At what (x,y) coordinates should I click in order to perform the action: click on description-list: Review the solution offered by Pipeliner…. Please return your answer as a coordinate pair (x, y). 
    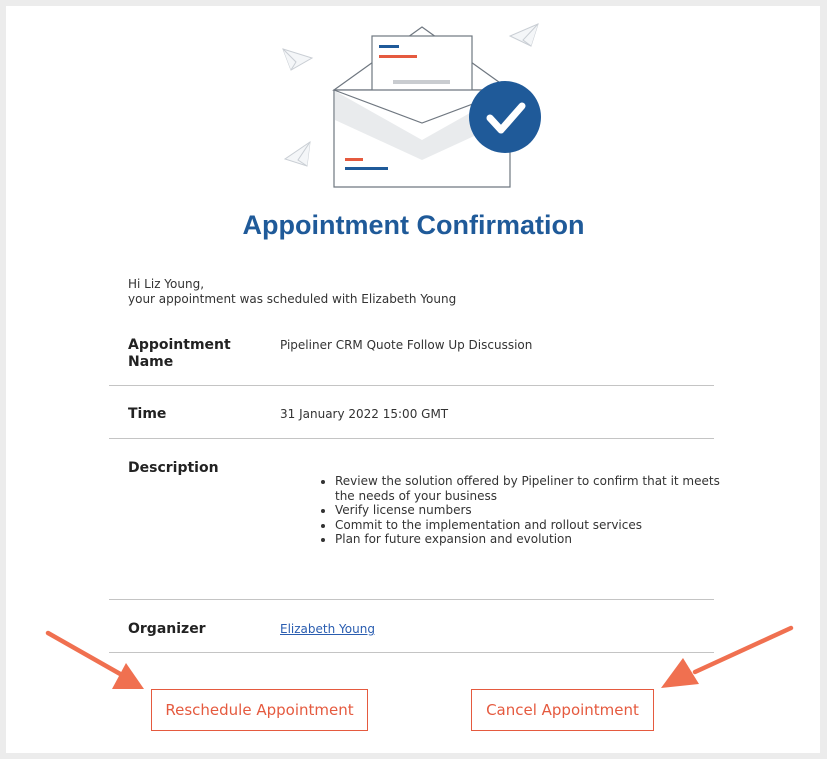
    Looking at the image, I should click on (520, 510).